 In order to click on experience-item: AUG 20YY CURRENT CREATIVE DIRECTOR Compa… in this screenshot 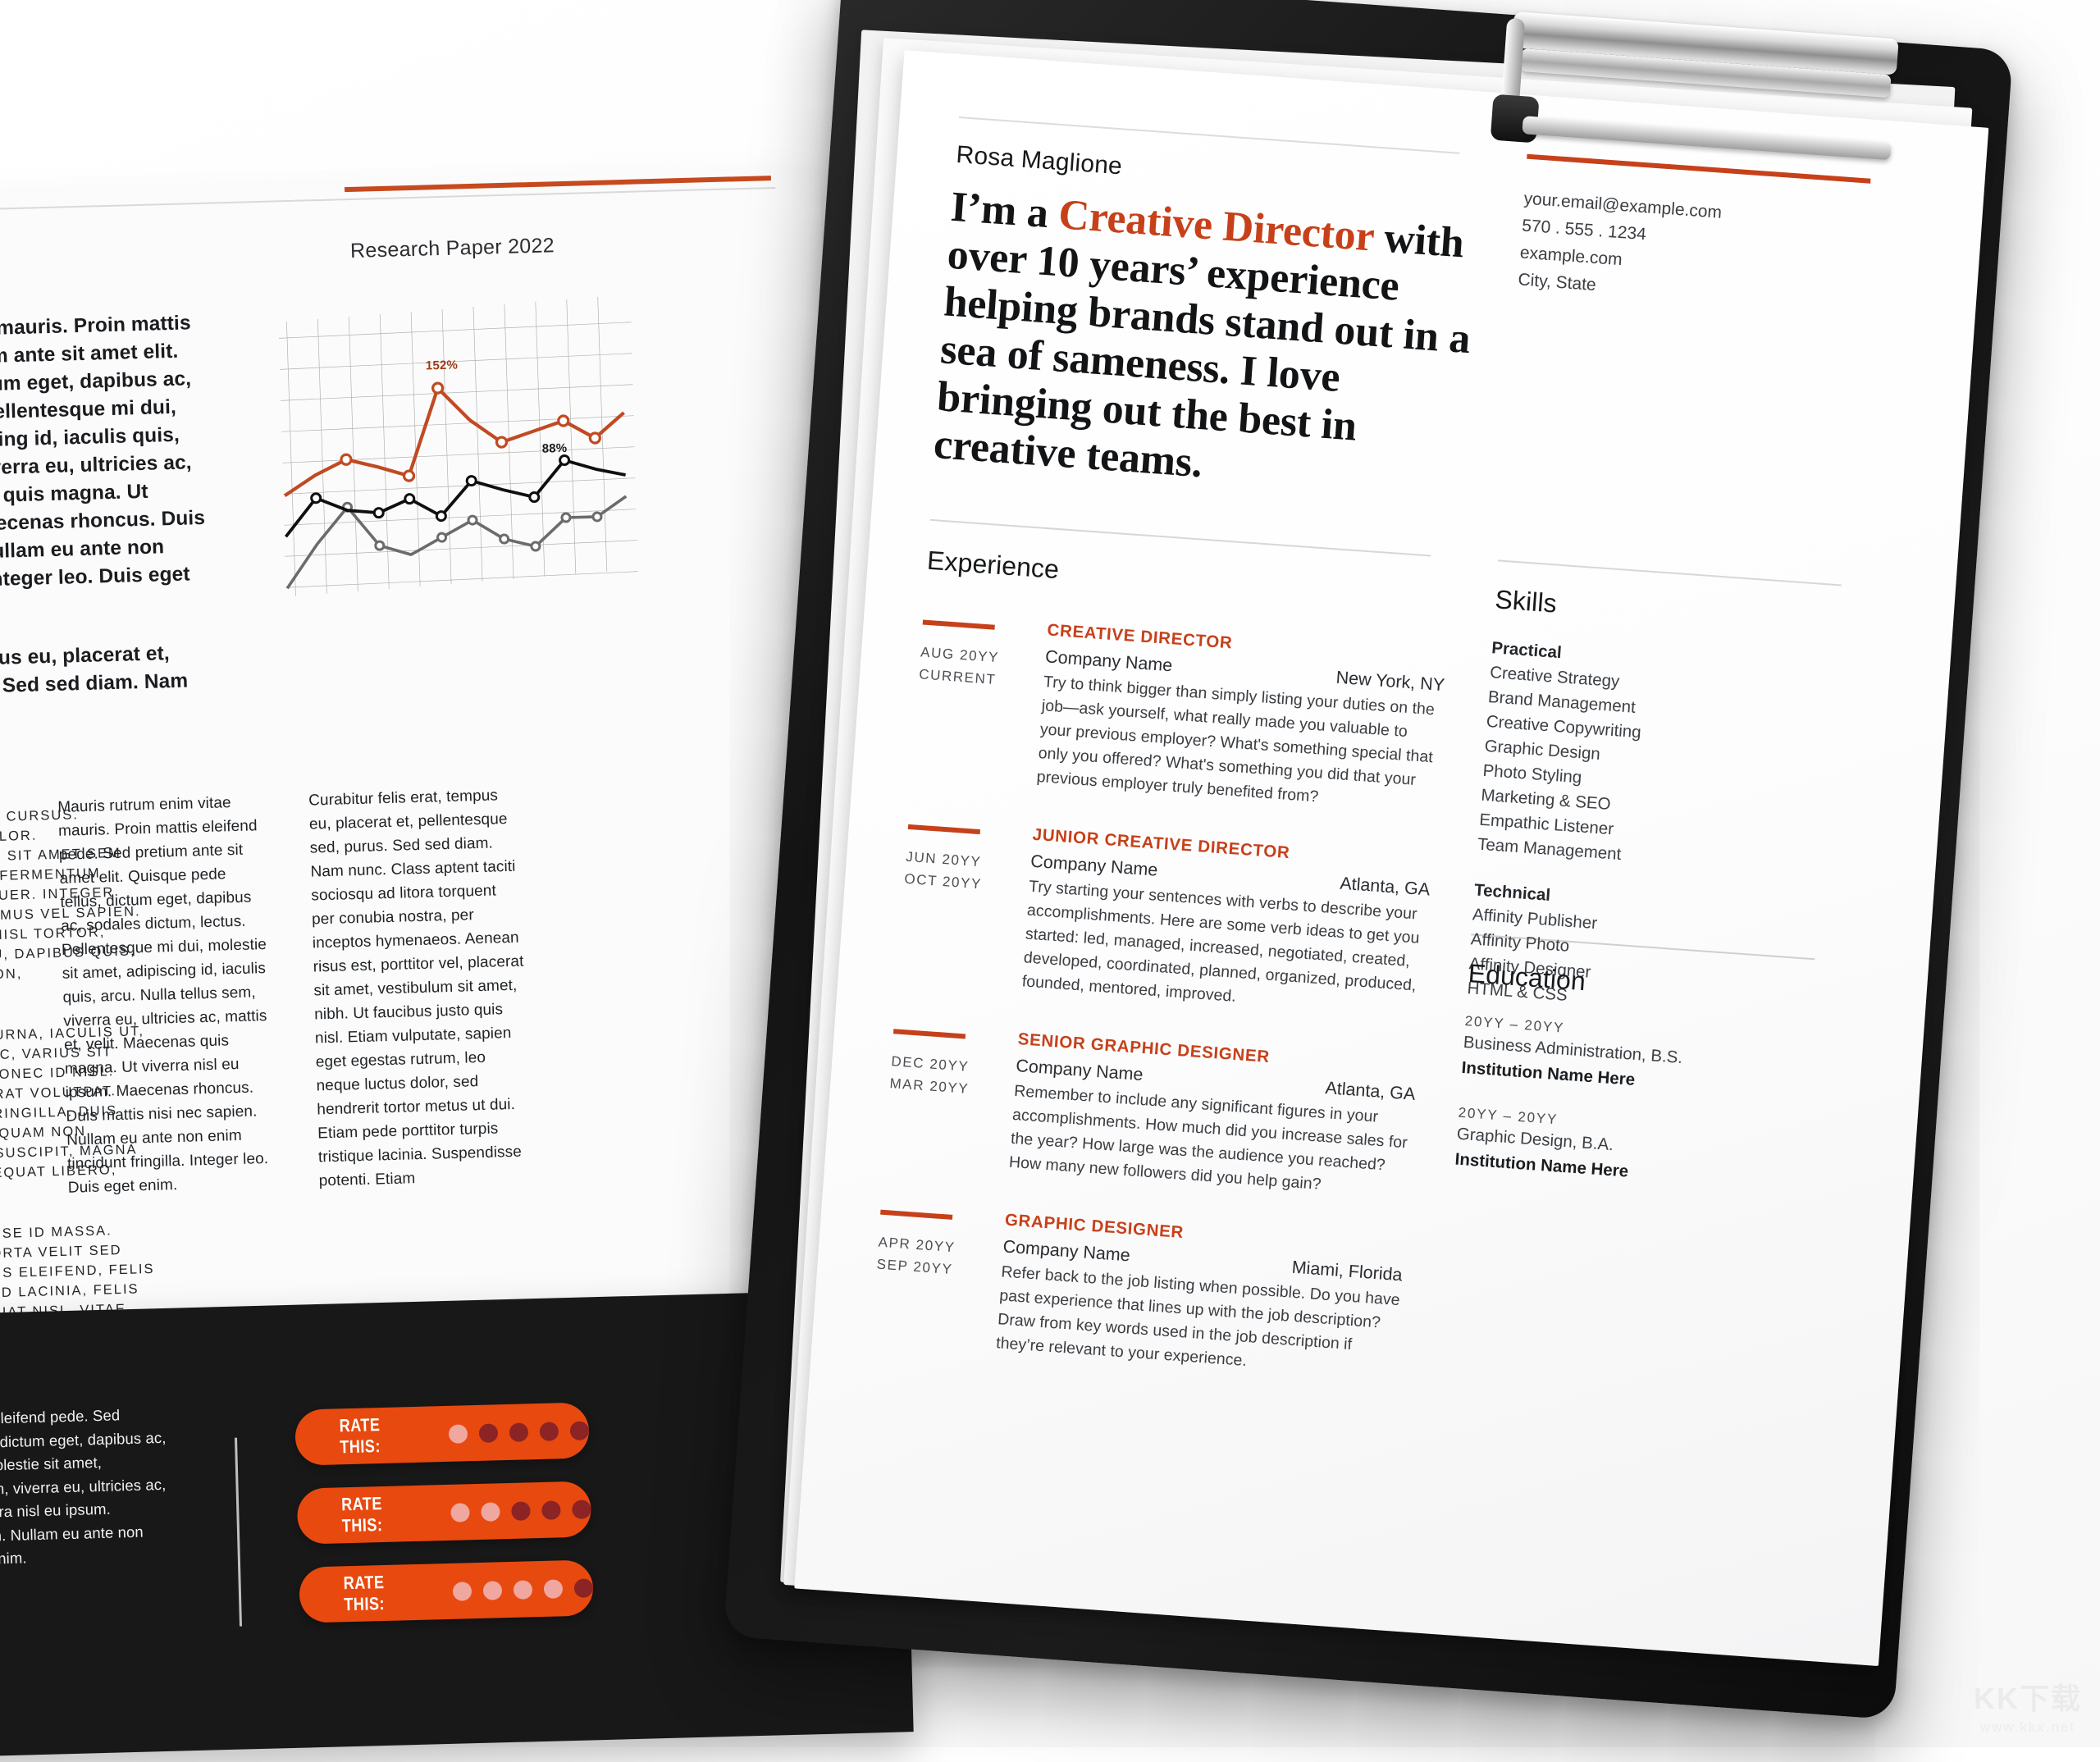, I will do `click(1179, 715)`.